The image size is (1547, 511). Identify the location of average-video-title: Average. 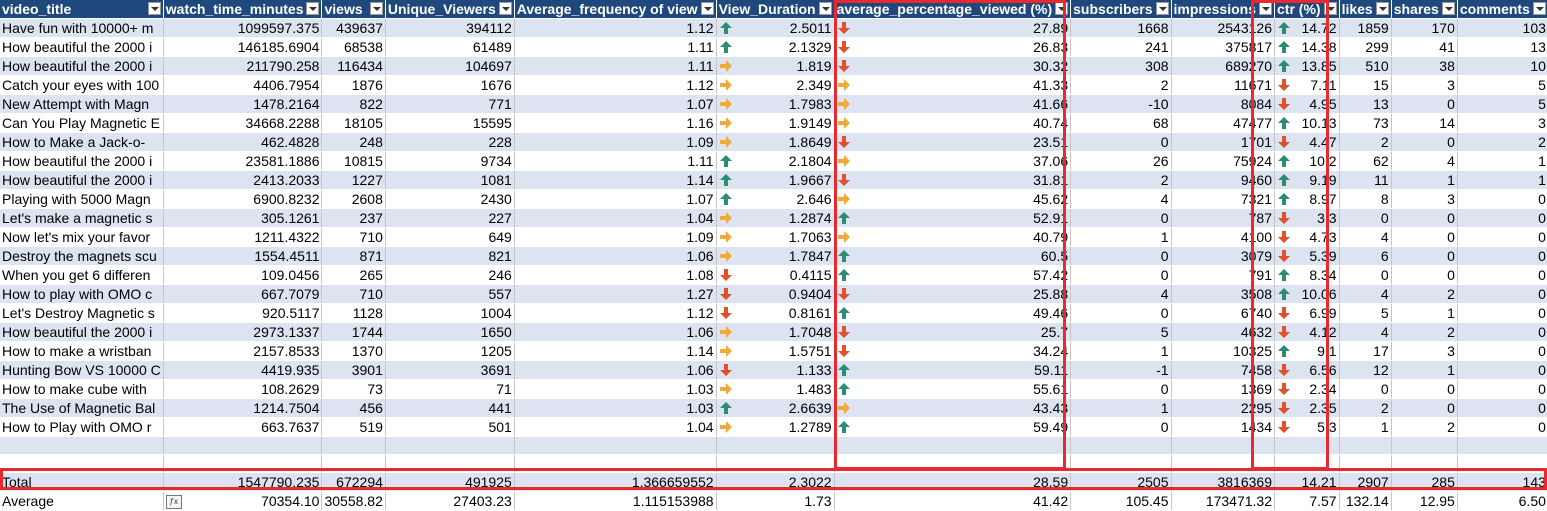
(82, 501).